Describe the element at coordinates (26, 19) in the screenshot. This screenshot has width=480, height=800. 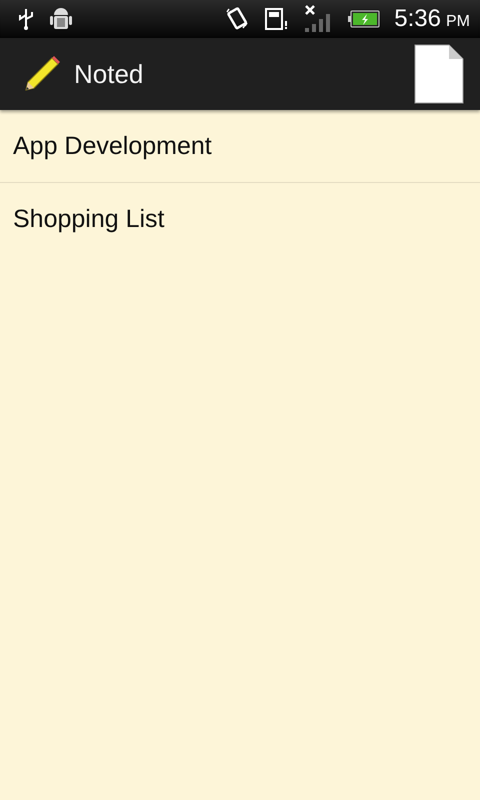
I see `usb-icon` at that location.